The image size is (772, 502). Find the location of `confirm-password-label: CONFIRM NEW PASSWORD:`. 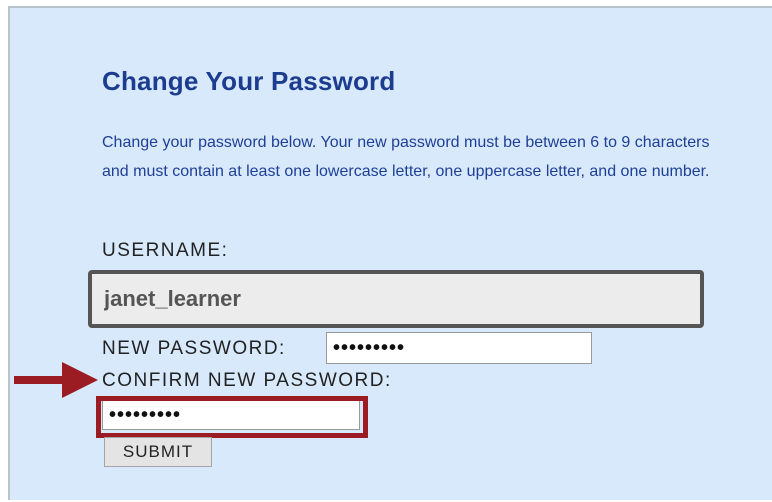

confirm-password-label: CONFIRM NEW PASSWORD: is located at coordinates (247, 380).